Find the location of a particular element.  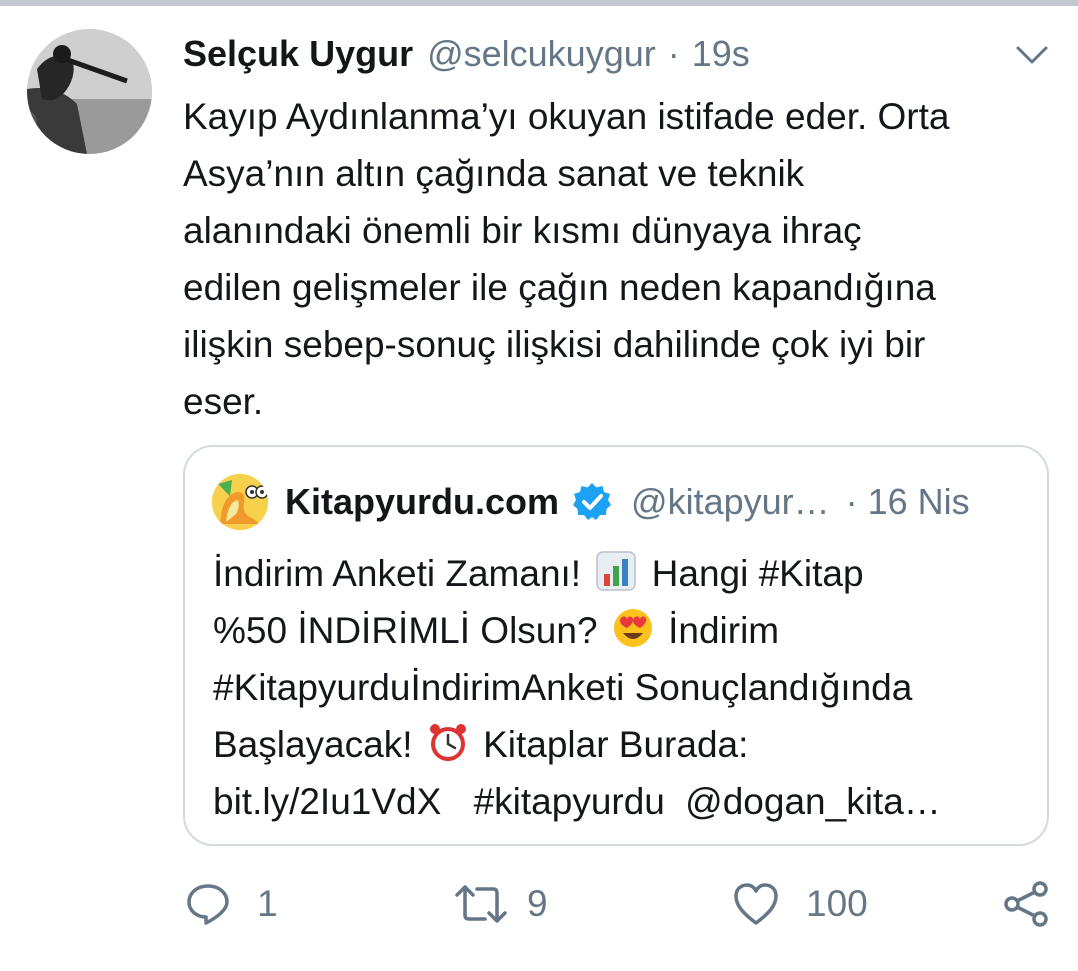

retweet-icon is located at coordinates (481, 904).